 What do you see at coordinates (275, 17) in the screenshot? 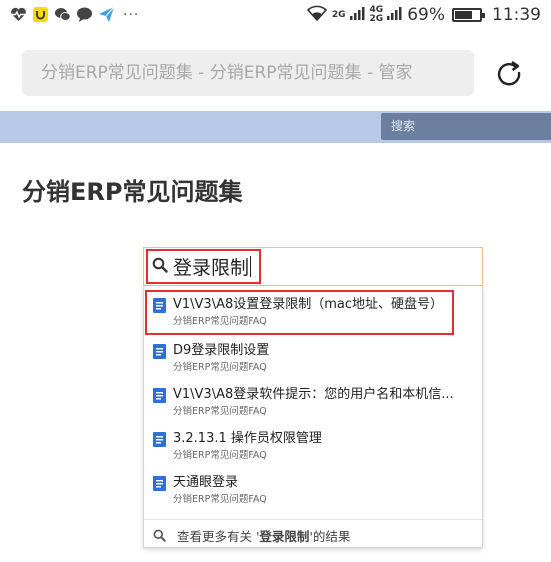
I see `status-bar: ··· 2G 4G 2G 69% 11:39` at bounding box center [275, 17].